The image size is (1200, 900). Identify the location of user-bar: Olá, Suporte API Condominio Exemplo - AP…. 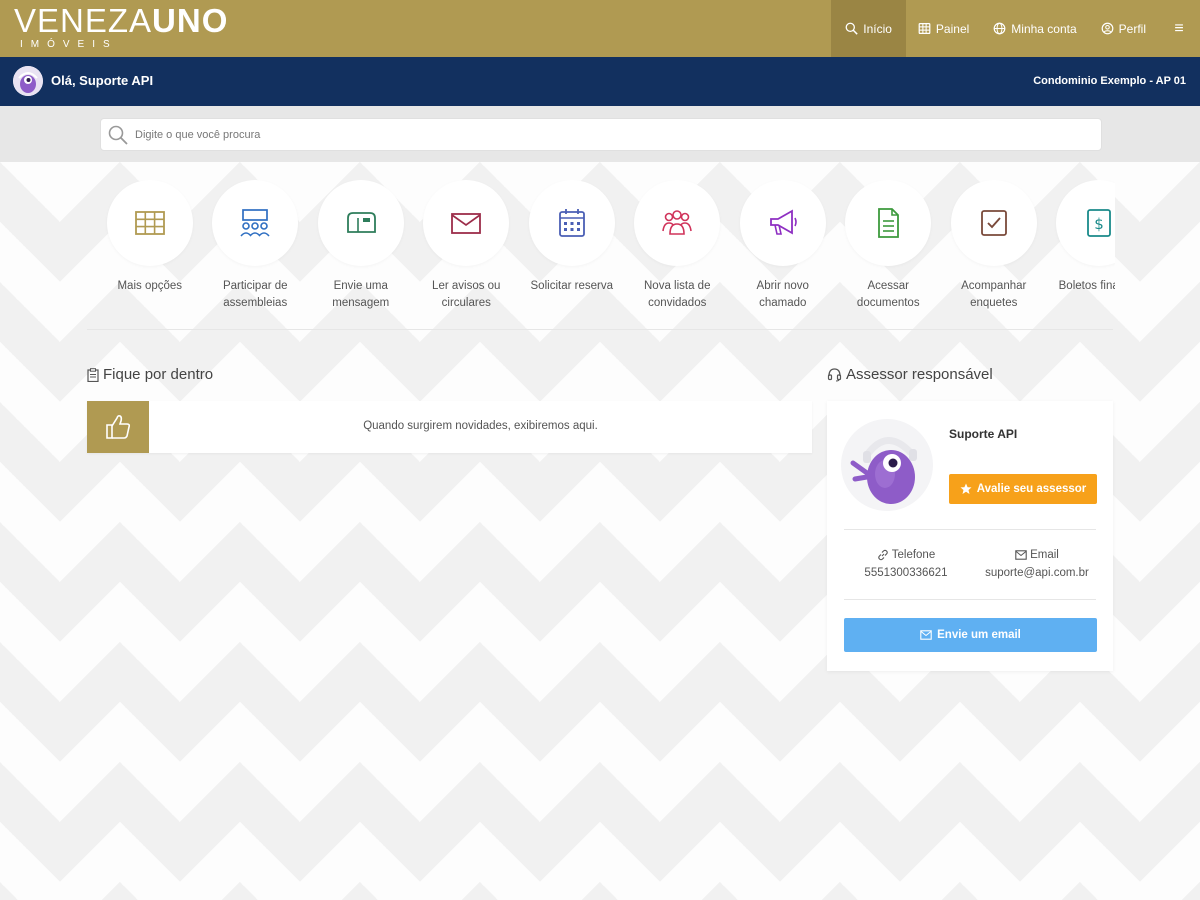
(600, 81).